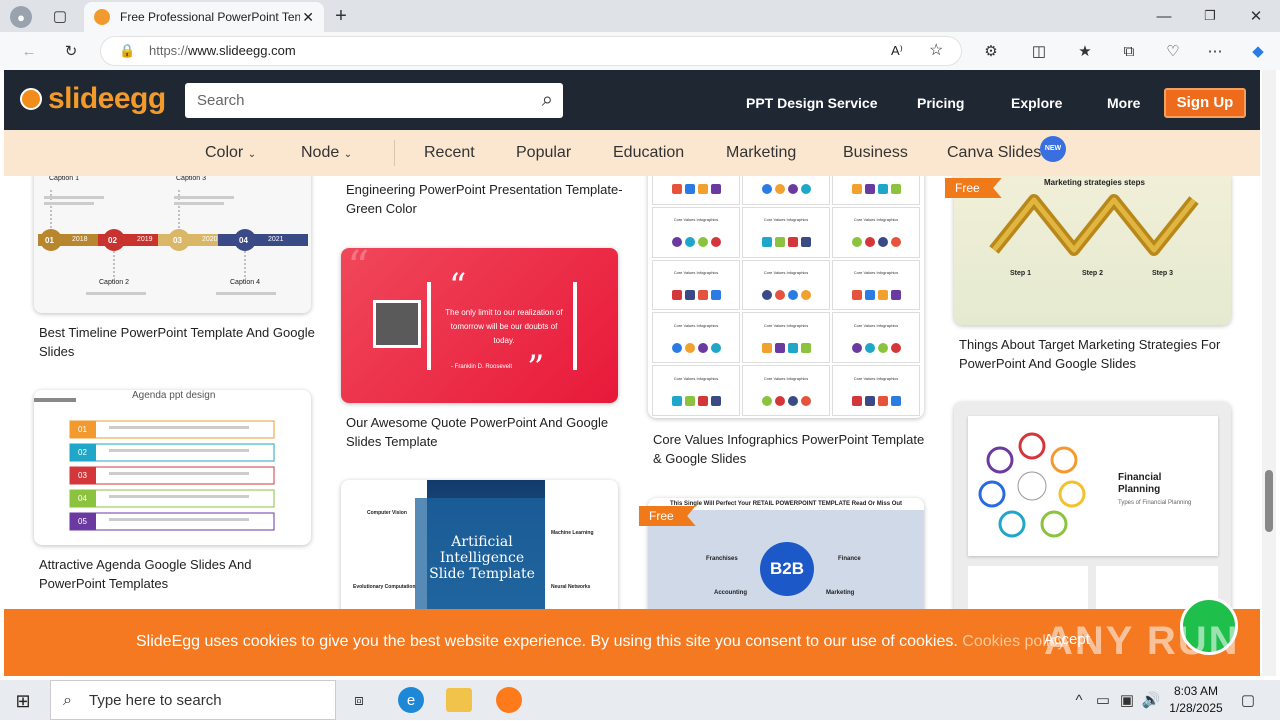 The height and width of the screenshot is (721, 1280). Describe the element at coordinates (547, 100) in the screenshot. I see `search-icon: ⌕` at that location.